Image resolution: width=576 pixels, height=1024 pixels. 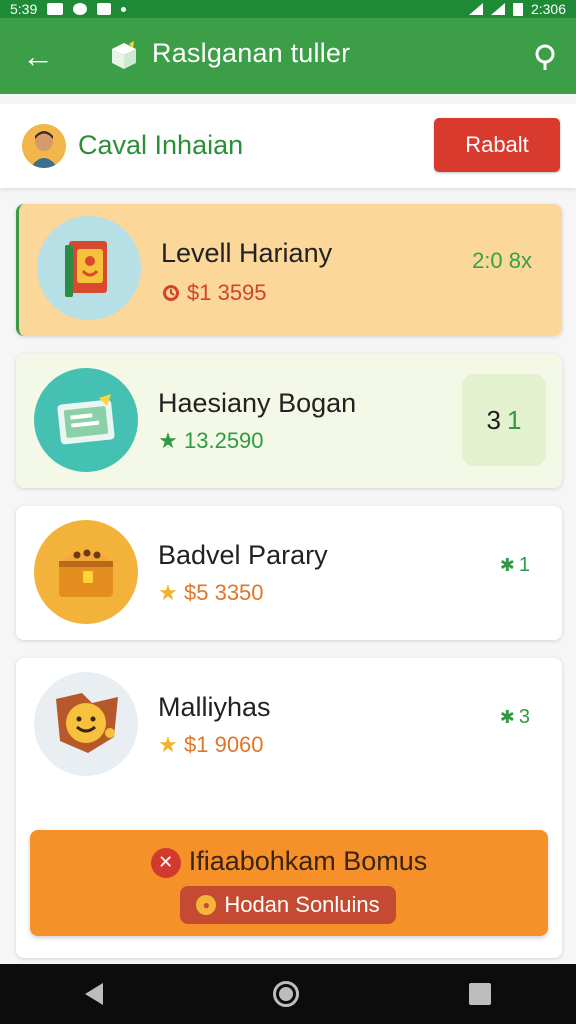 What do you see at coordinates (514, 419) in the screenshot?
I see `value-badge-accent: 1` at bounding box center [514, 419].